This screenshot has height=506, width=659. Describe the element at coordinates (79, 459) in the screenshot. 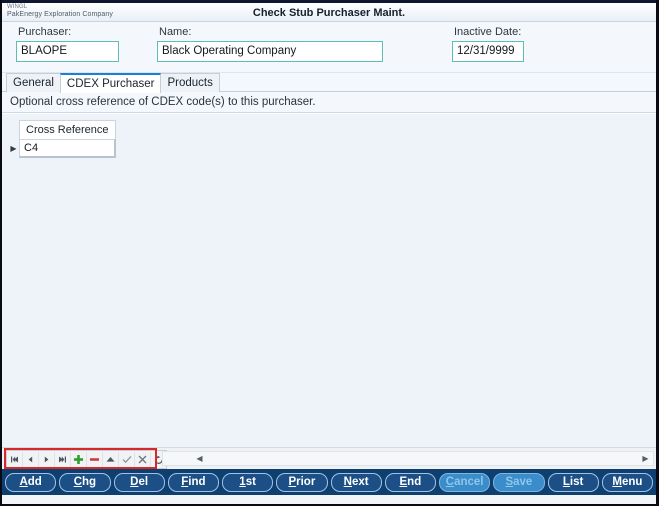

I see `insert-record-icon` at that location.